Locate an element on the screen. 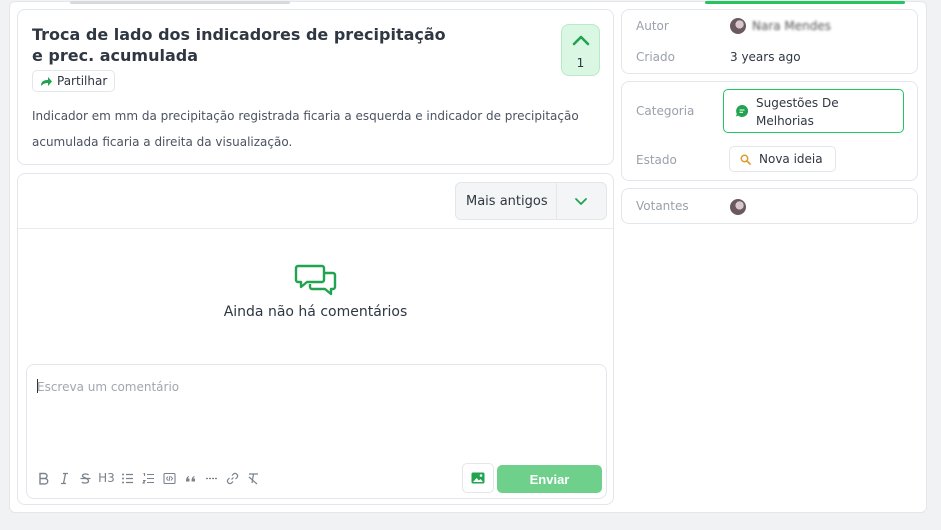  author-card: Autor Nara Mendes Criado 3 years ago is located at coordinates (769, 41).